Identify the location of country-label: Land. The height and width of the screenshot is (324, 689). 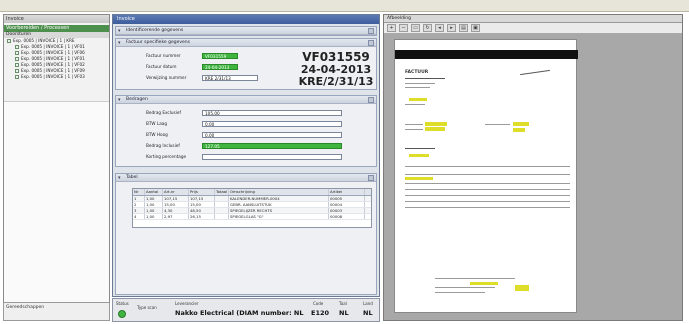
(368, 303).